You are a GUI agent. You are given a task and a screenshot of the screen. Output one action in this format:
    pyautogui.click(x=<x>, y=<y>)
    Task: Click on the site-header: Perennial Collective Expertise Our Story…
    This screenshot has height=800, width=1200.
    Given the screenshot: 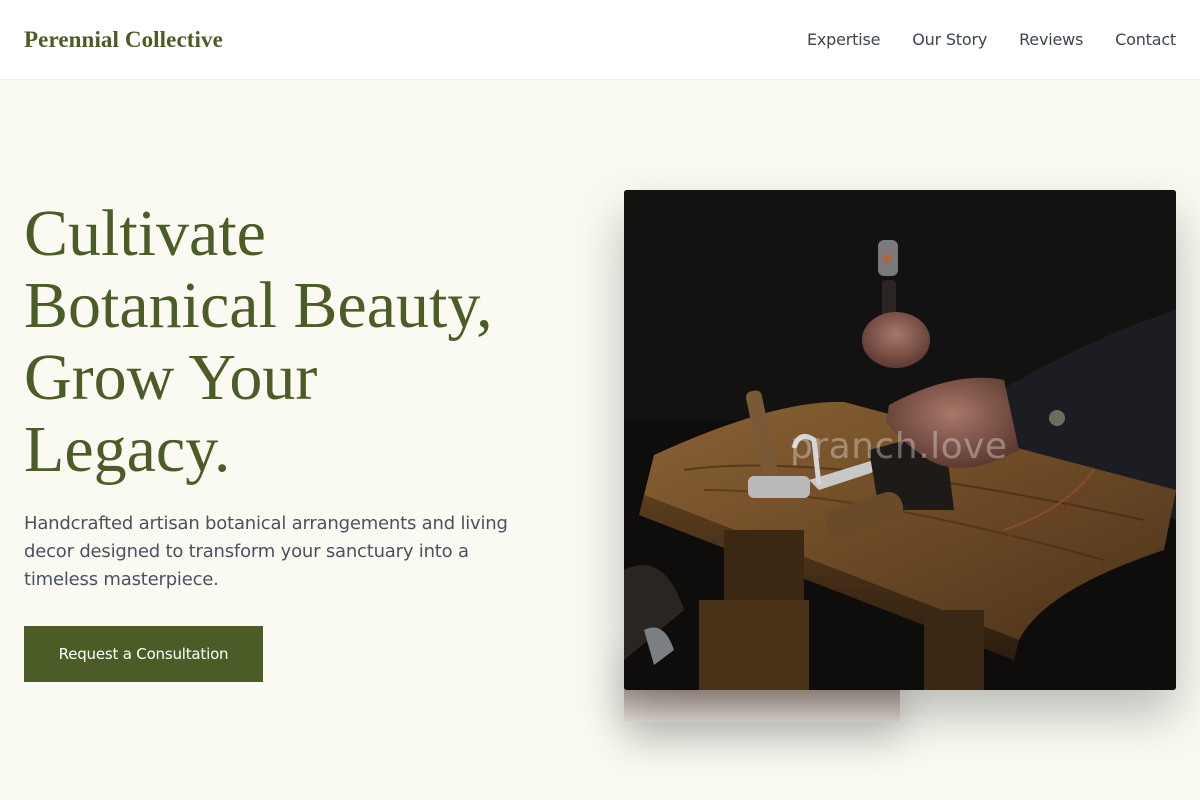 What is the action you would take?
    pyautogui.click(x=600, y=40)
    